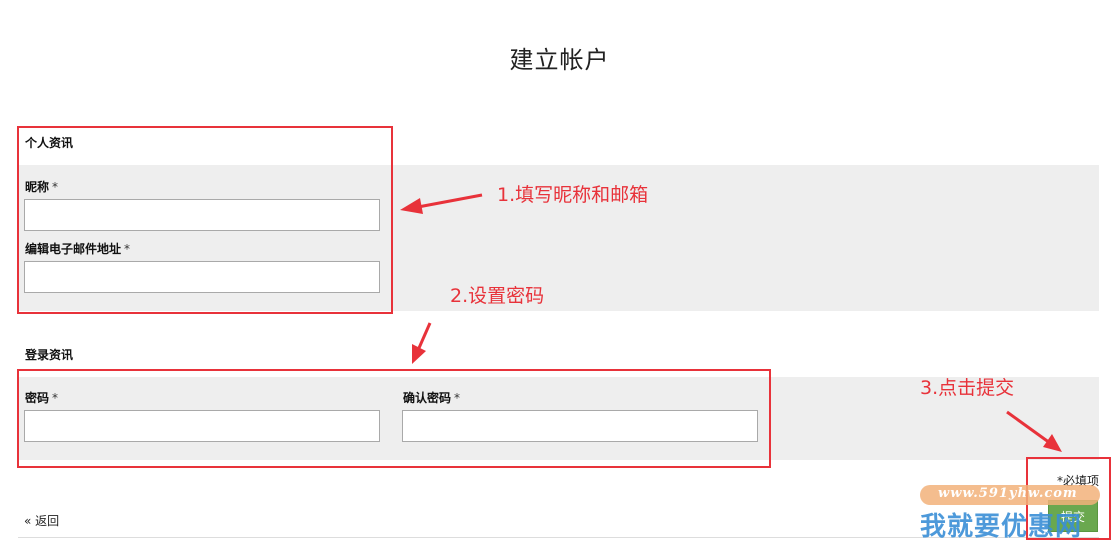 The height and width of the screenshot is (548, 1119). I want to click on watermark-text: 我就要优惠网, so click(1001, 527).